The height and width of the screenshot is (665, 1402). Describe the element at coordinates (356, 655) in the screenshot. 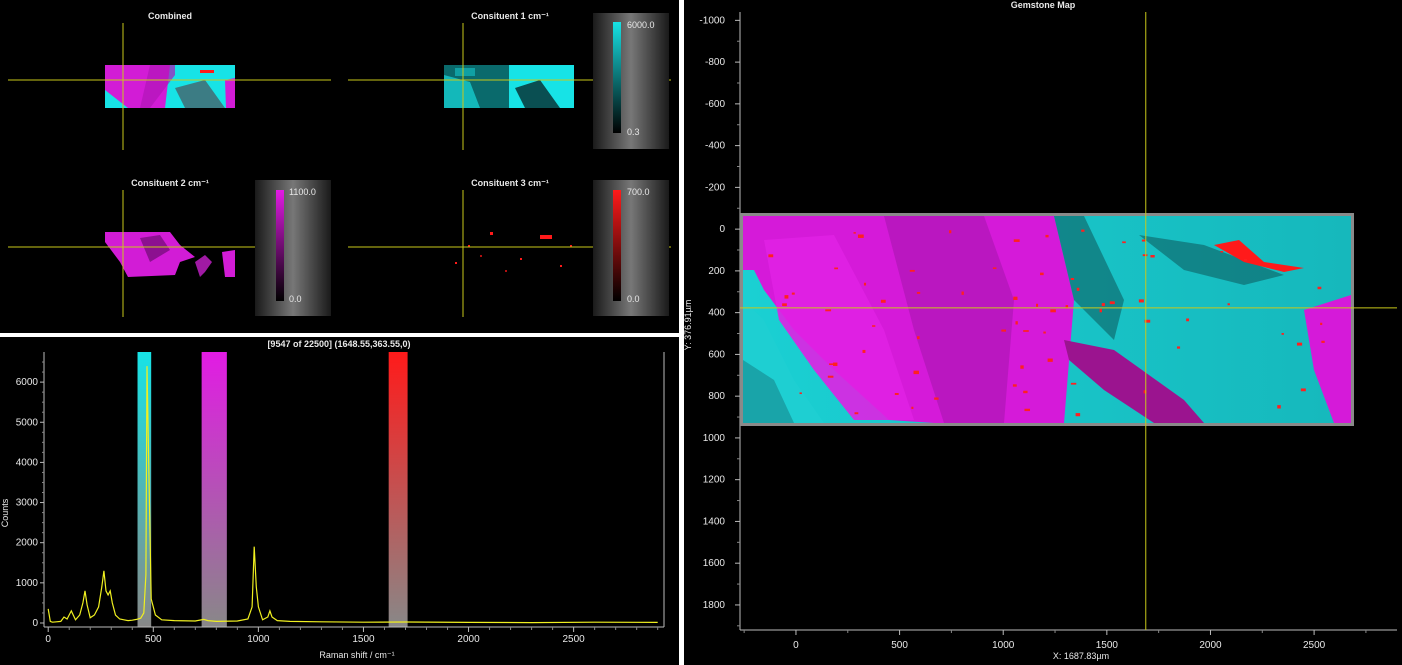

I see `spectrum-x-label: Raman shift / cm⁻¹` at that location.